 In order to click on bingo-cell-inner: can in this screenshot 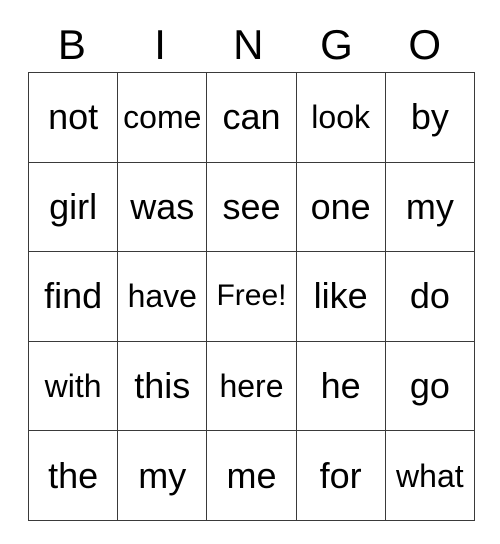, I will do `click(251, 117)`.